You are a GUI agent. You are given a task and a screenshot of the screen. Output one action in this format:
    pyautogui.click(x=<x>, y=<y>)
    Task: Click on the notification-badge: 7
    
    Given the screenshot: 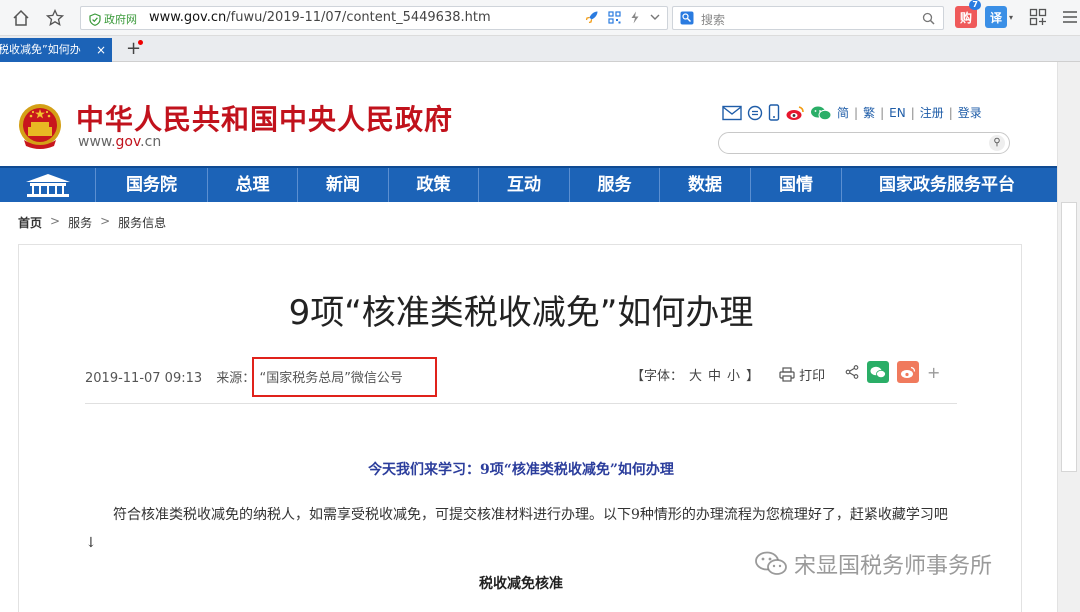 What is the action you would take?
    pyautogui.click(x=975, y=5)
    